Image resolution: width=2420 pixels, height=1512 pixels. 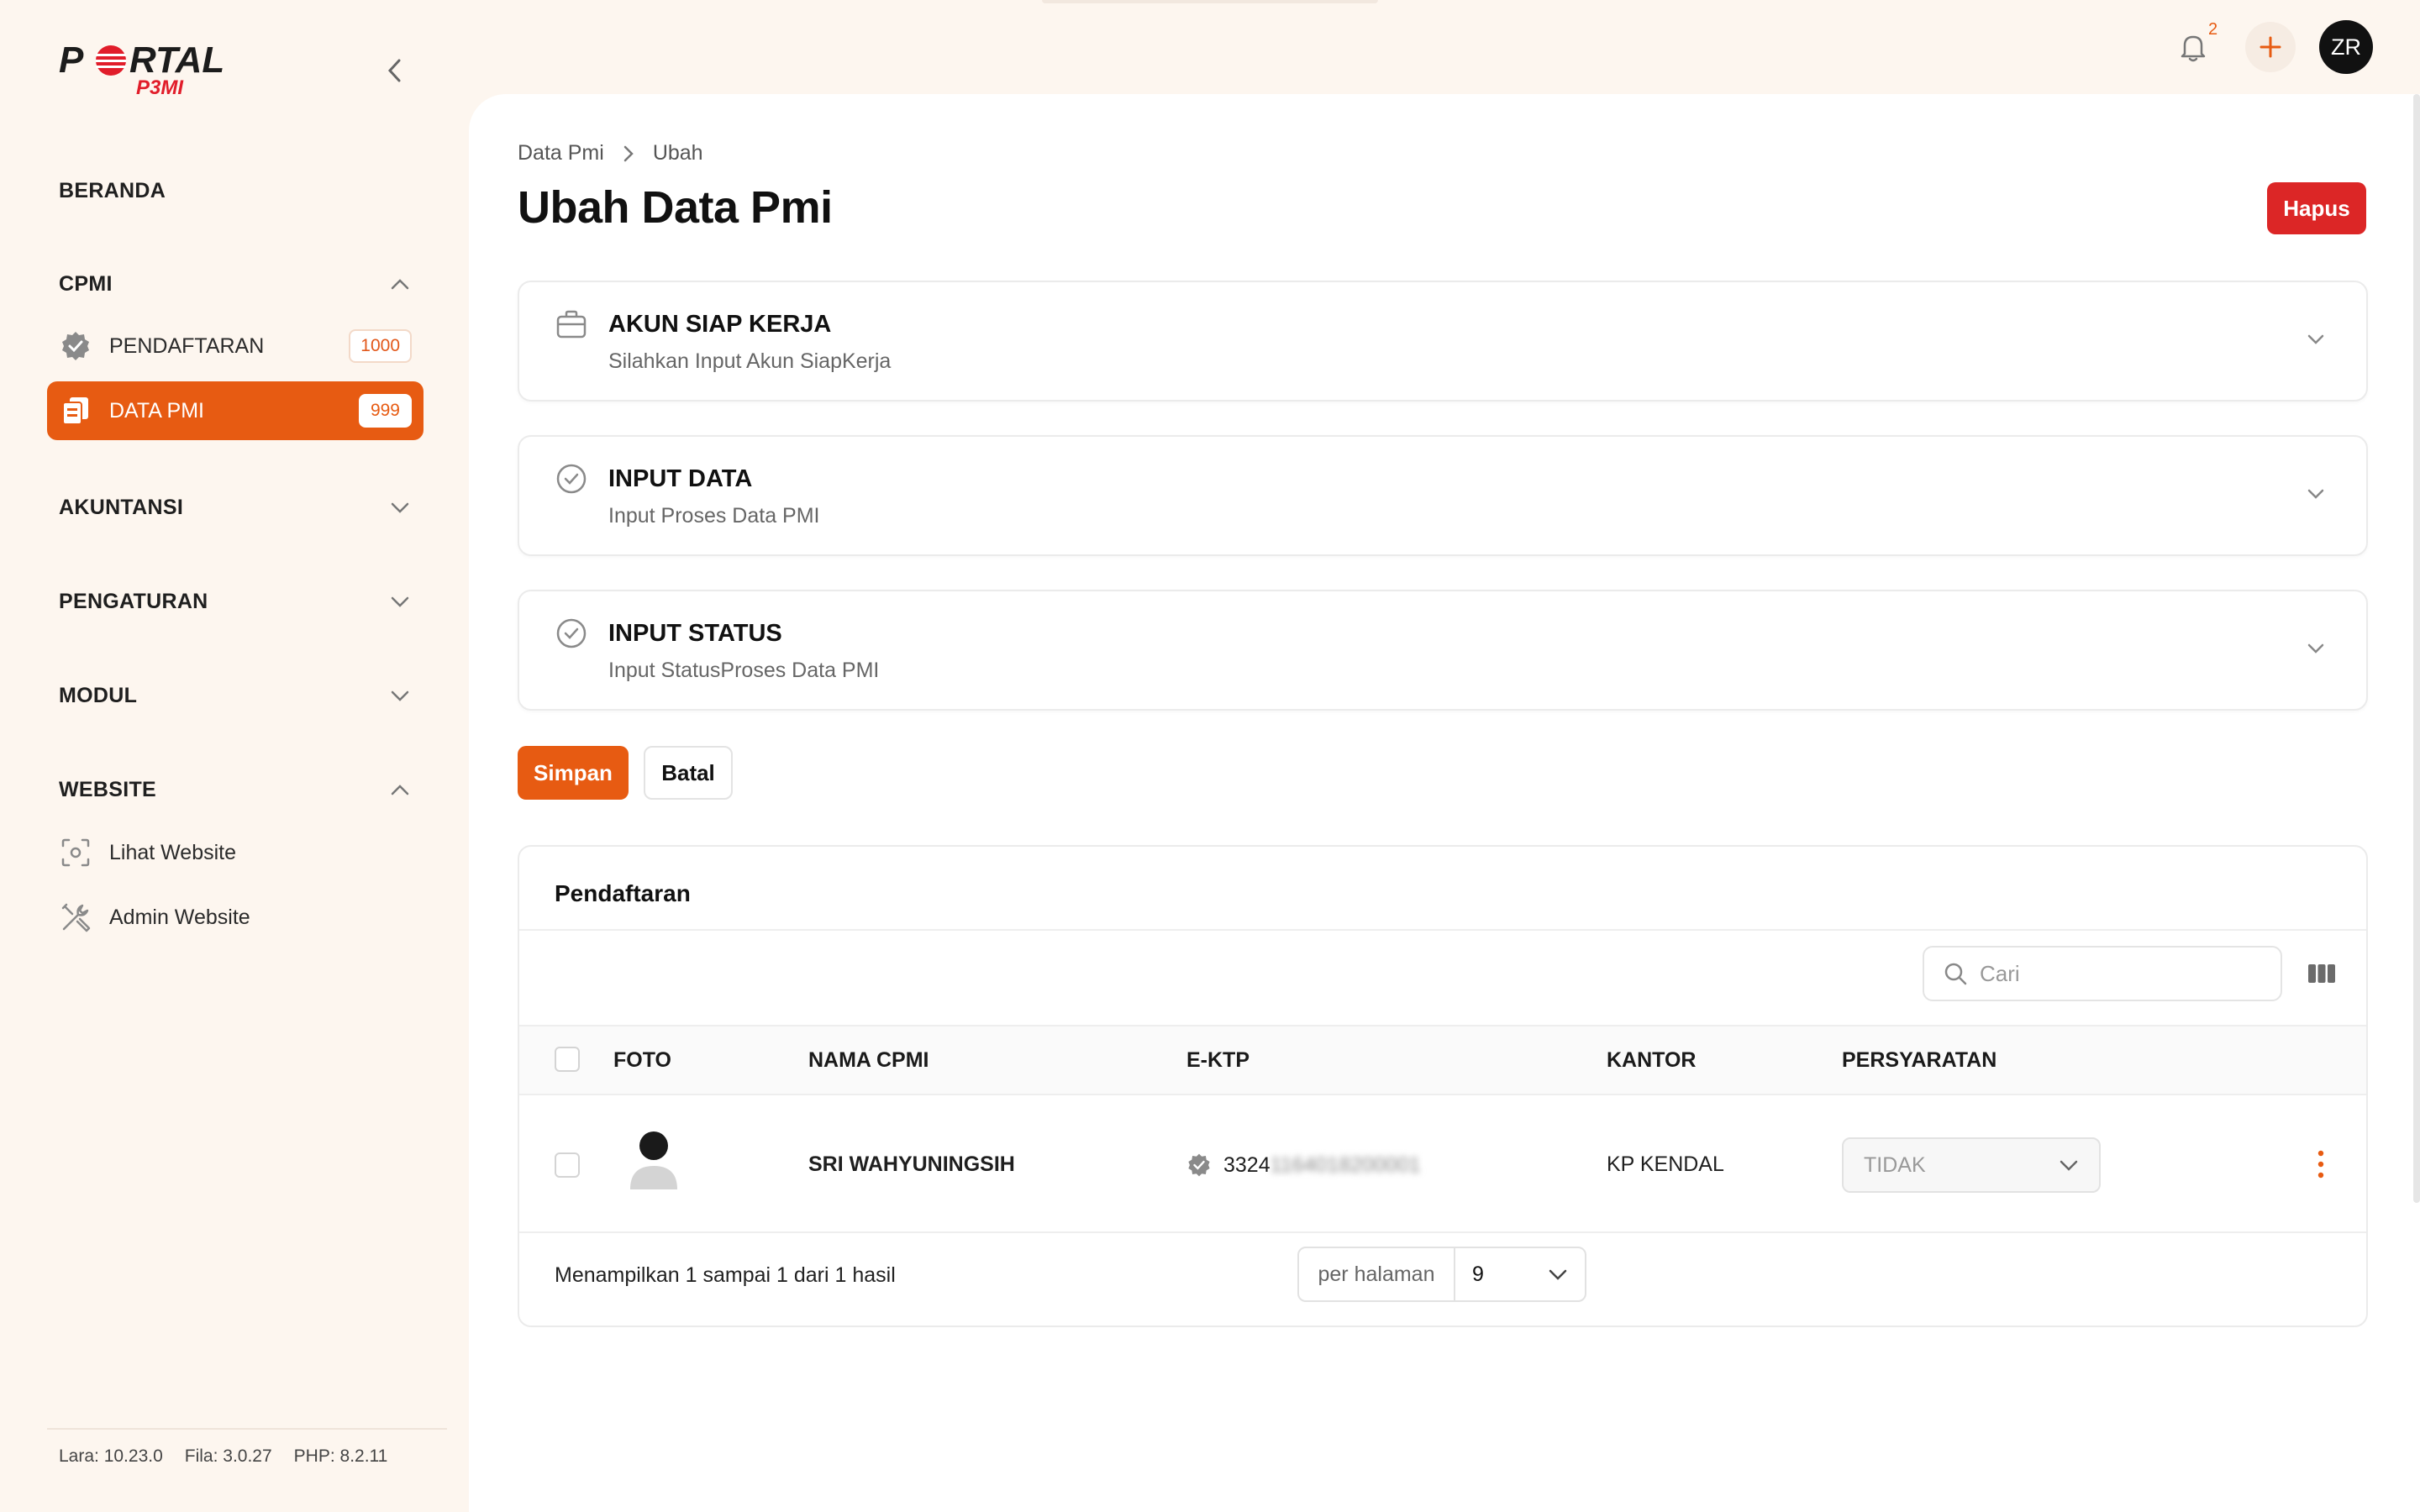 What do you see at coordinates (642, 1060) in the screenshot?
I see `column-header-foto: FOTO` at bounding box center [642, 1060].